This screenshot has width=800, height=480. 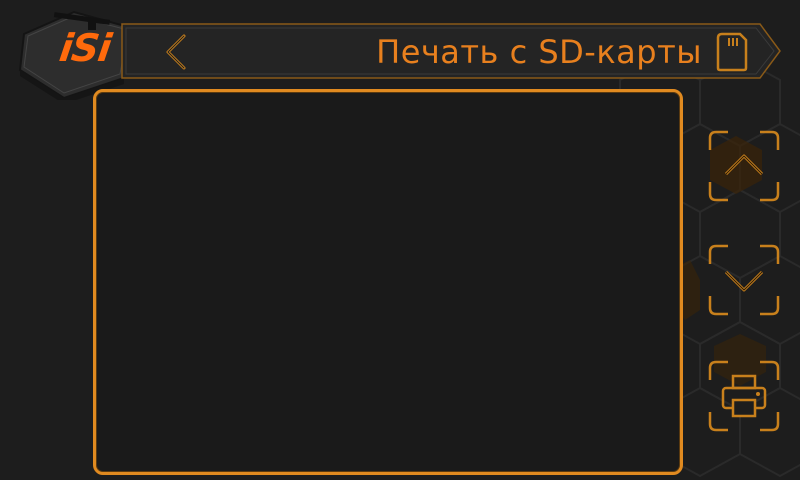 I want to click on back-button, so click(x=178, y=52).